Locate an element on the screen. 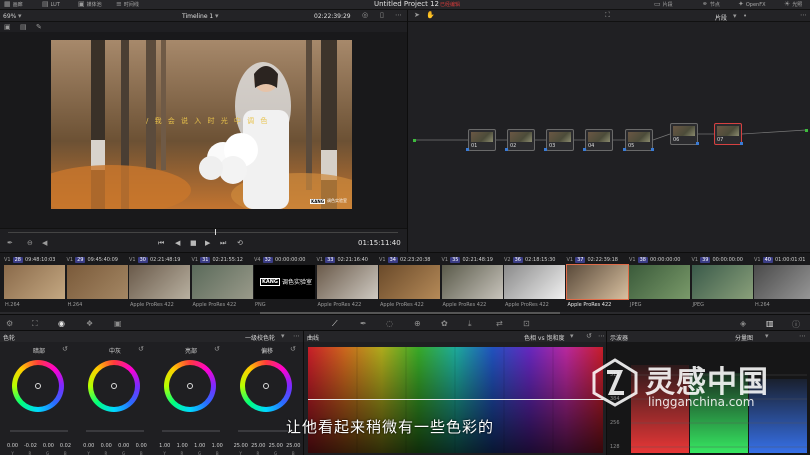 The width and height of the screenshot is (810, 455). clip-30: V1 30 02:21:48:19 Apple ProRes 422 is located at coordinates (160, 284).